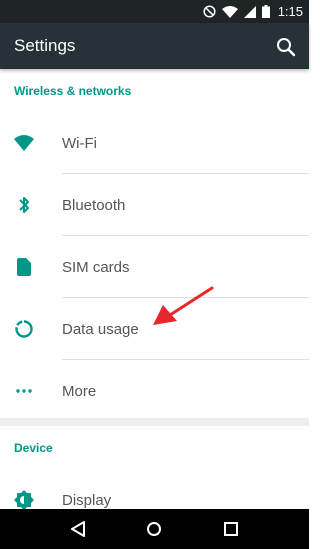 The width and height of the screenshot is (320, 549). What do you see at coordinates (154, 391) in the screenshot?
I see `setting-item-more: More` at bounding box center [154, 391].